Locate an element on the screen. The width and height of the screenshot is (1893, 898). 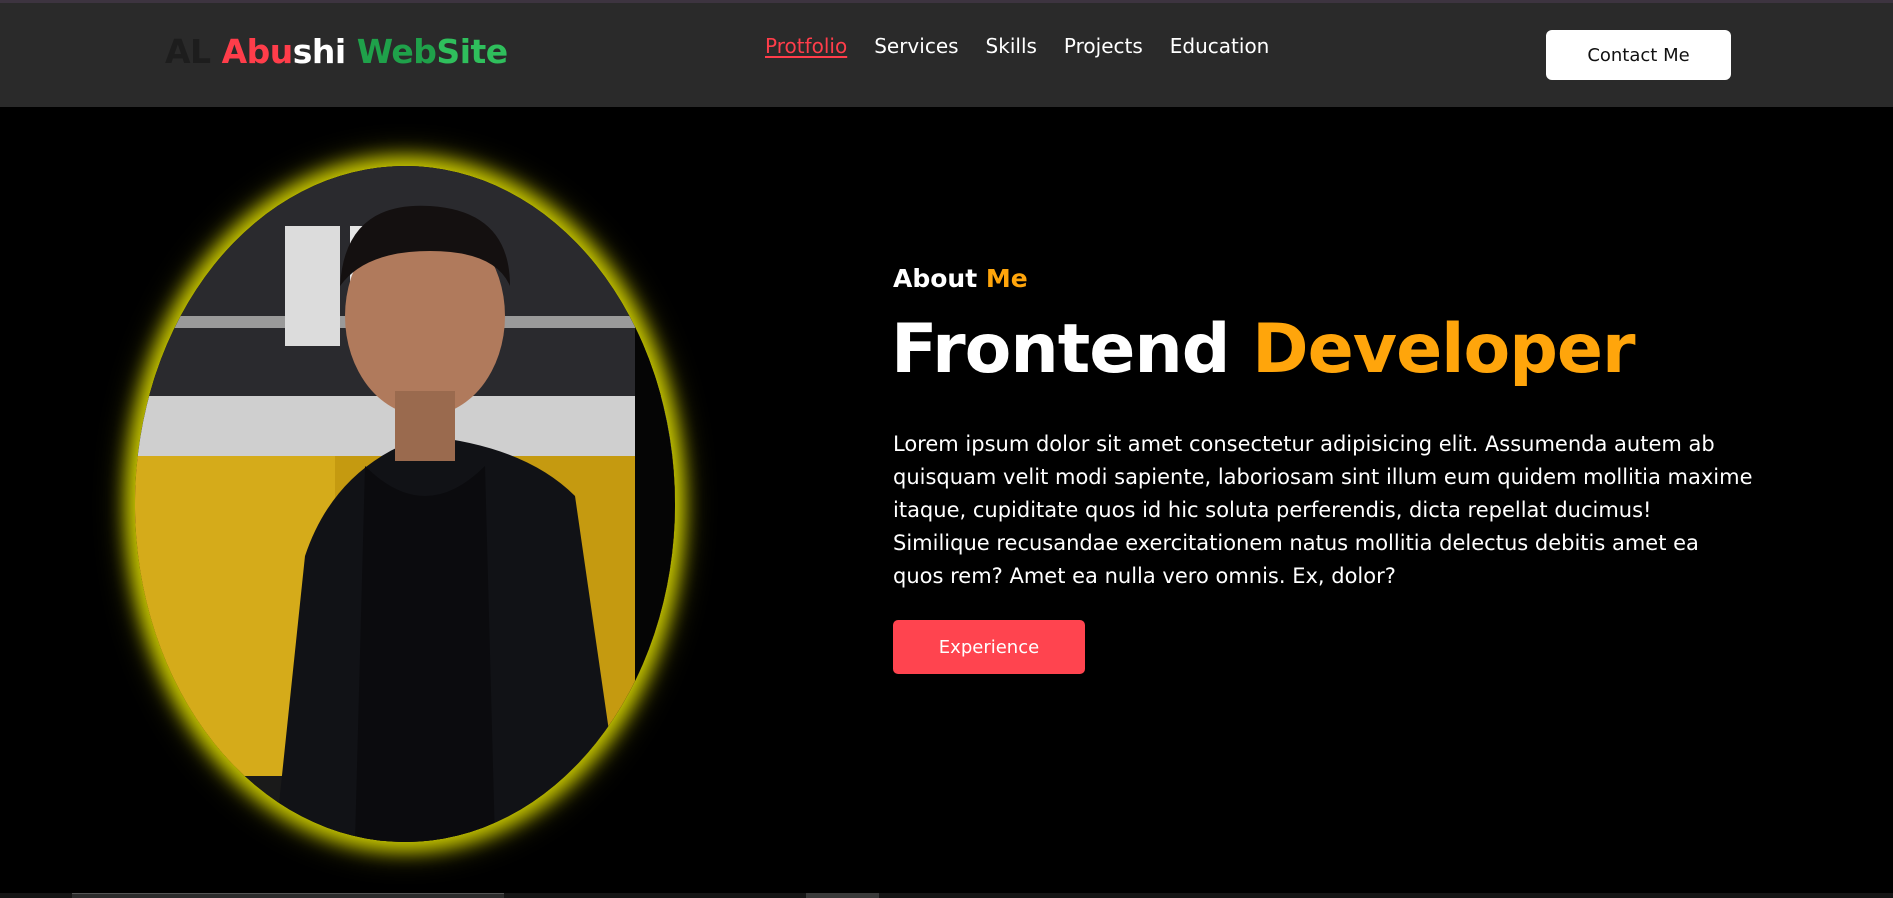
bottom-strip is located at coordinates (946, 895).